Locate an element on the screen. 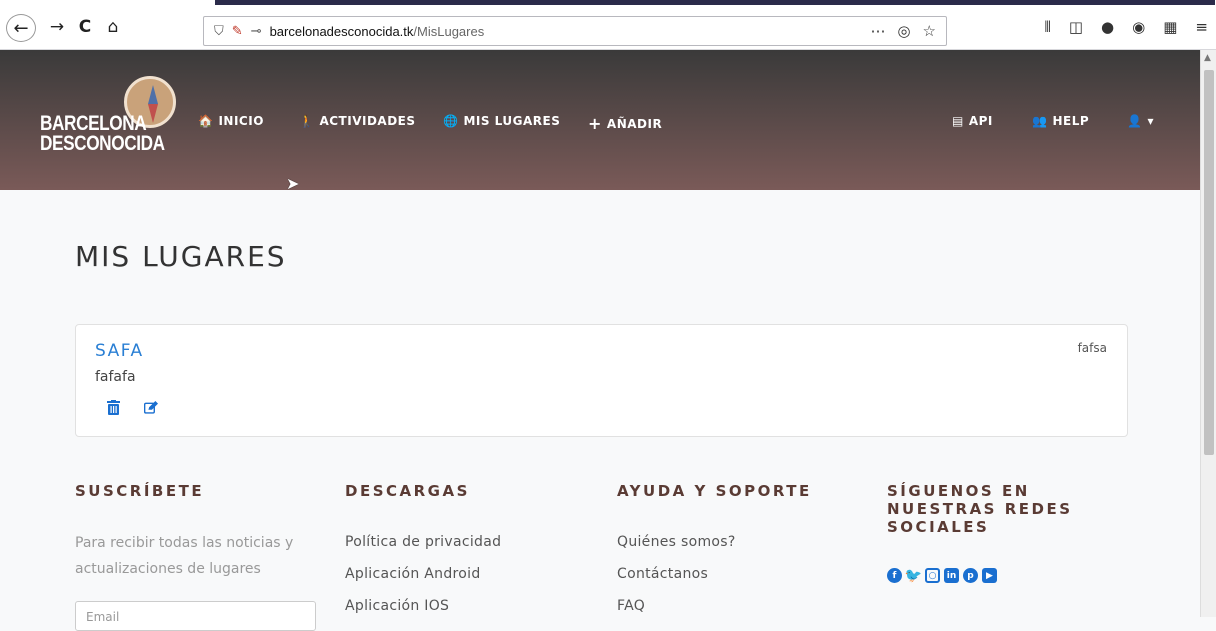 The width and height of the screenshot is (1216, 631). nav-api: ▤ API is located at coordinates (972, 121).